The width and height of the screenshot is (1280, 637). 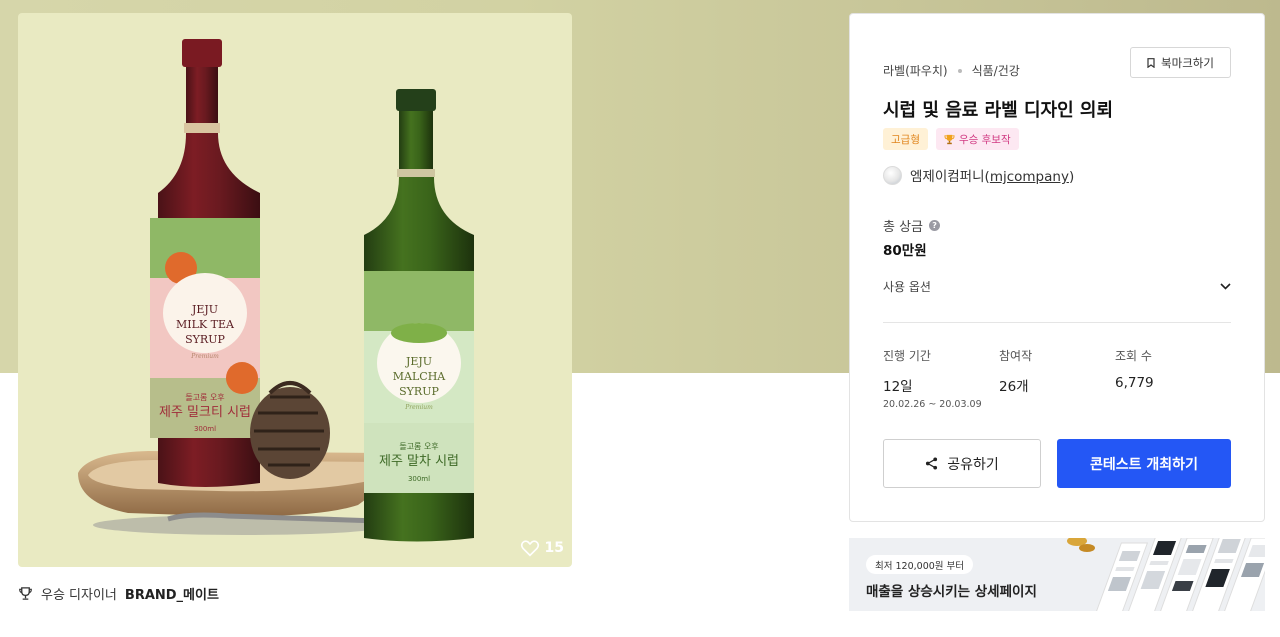 What do you see at coordinates (290, 430) in the screenshot?
I see `pine-cone` at bounding box center [290, 430].